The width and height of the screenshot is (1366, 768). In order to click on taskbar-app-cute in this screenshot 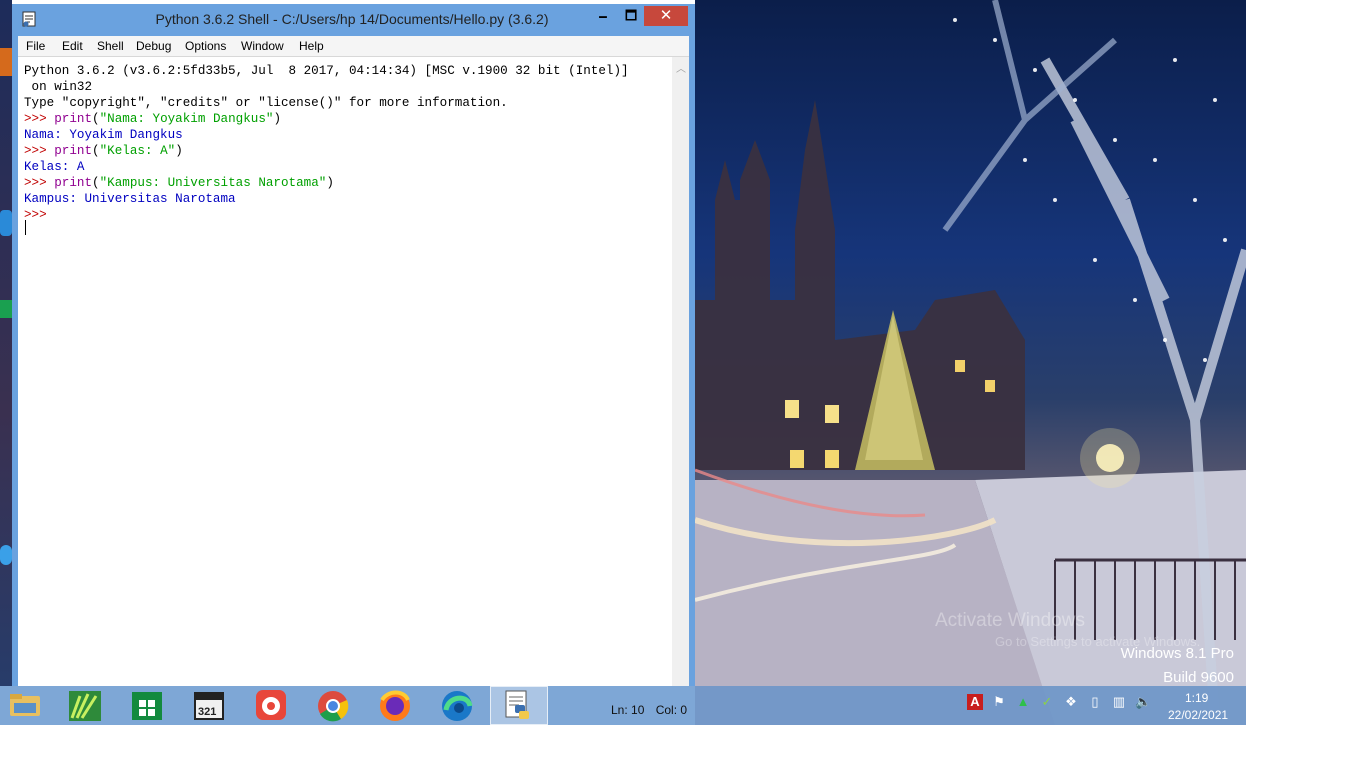, I will do `click(86, 705)`.